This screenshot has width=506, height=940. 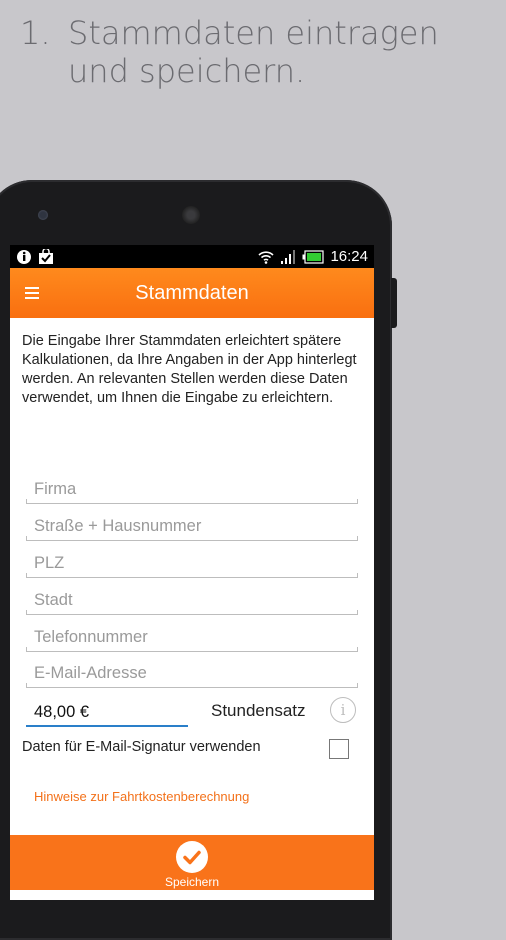 I want to click on battery-icon, so click(x=313, y=256).